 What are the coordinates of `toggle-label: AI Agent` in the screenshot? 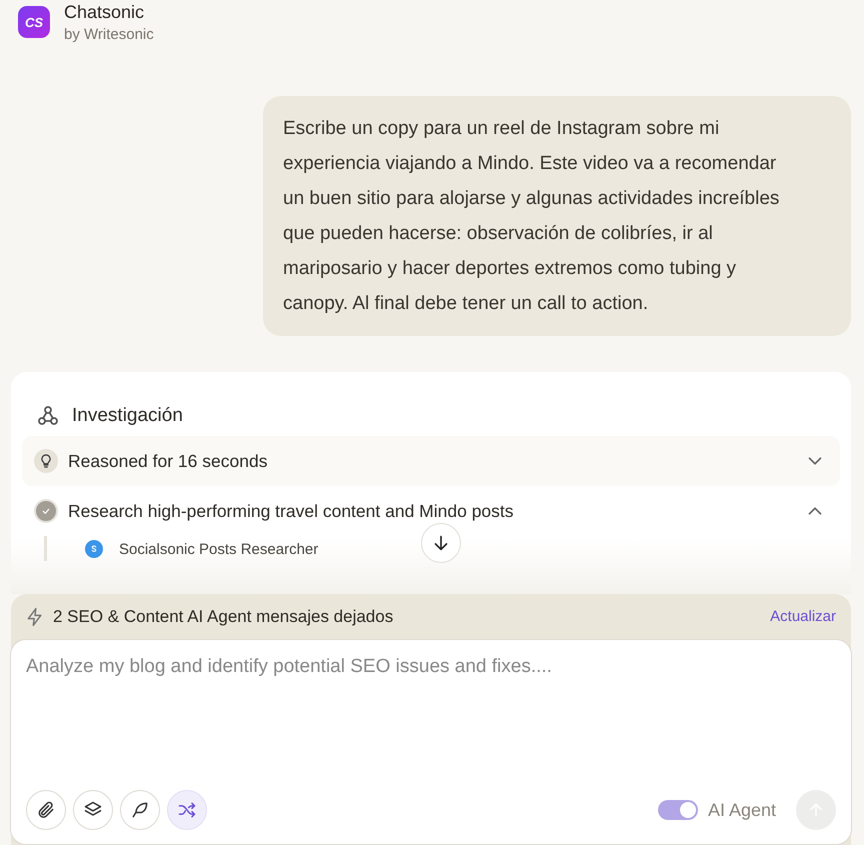 It's located at (742, 810).